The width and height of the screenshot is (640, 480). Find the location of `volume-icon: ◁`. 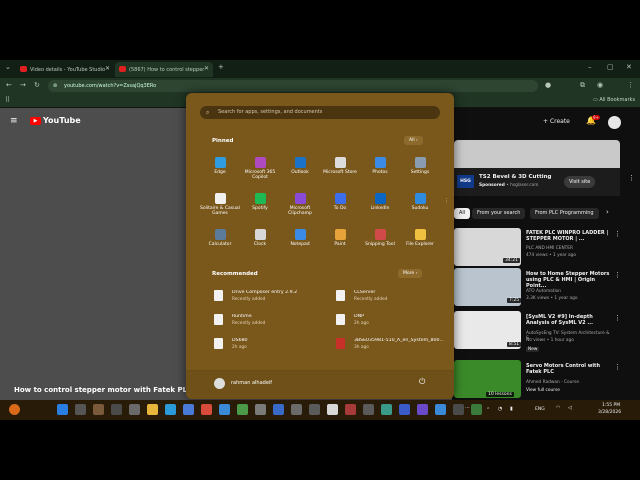

volume-icon: ◁ is located at coordinates (570, 408).